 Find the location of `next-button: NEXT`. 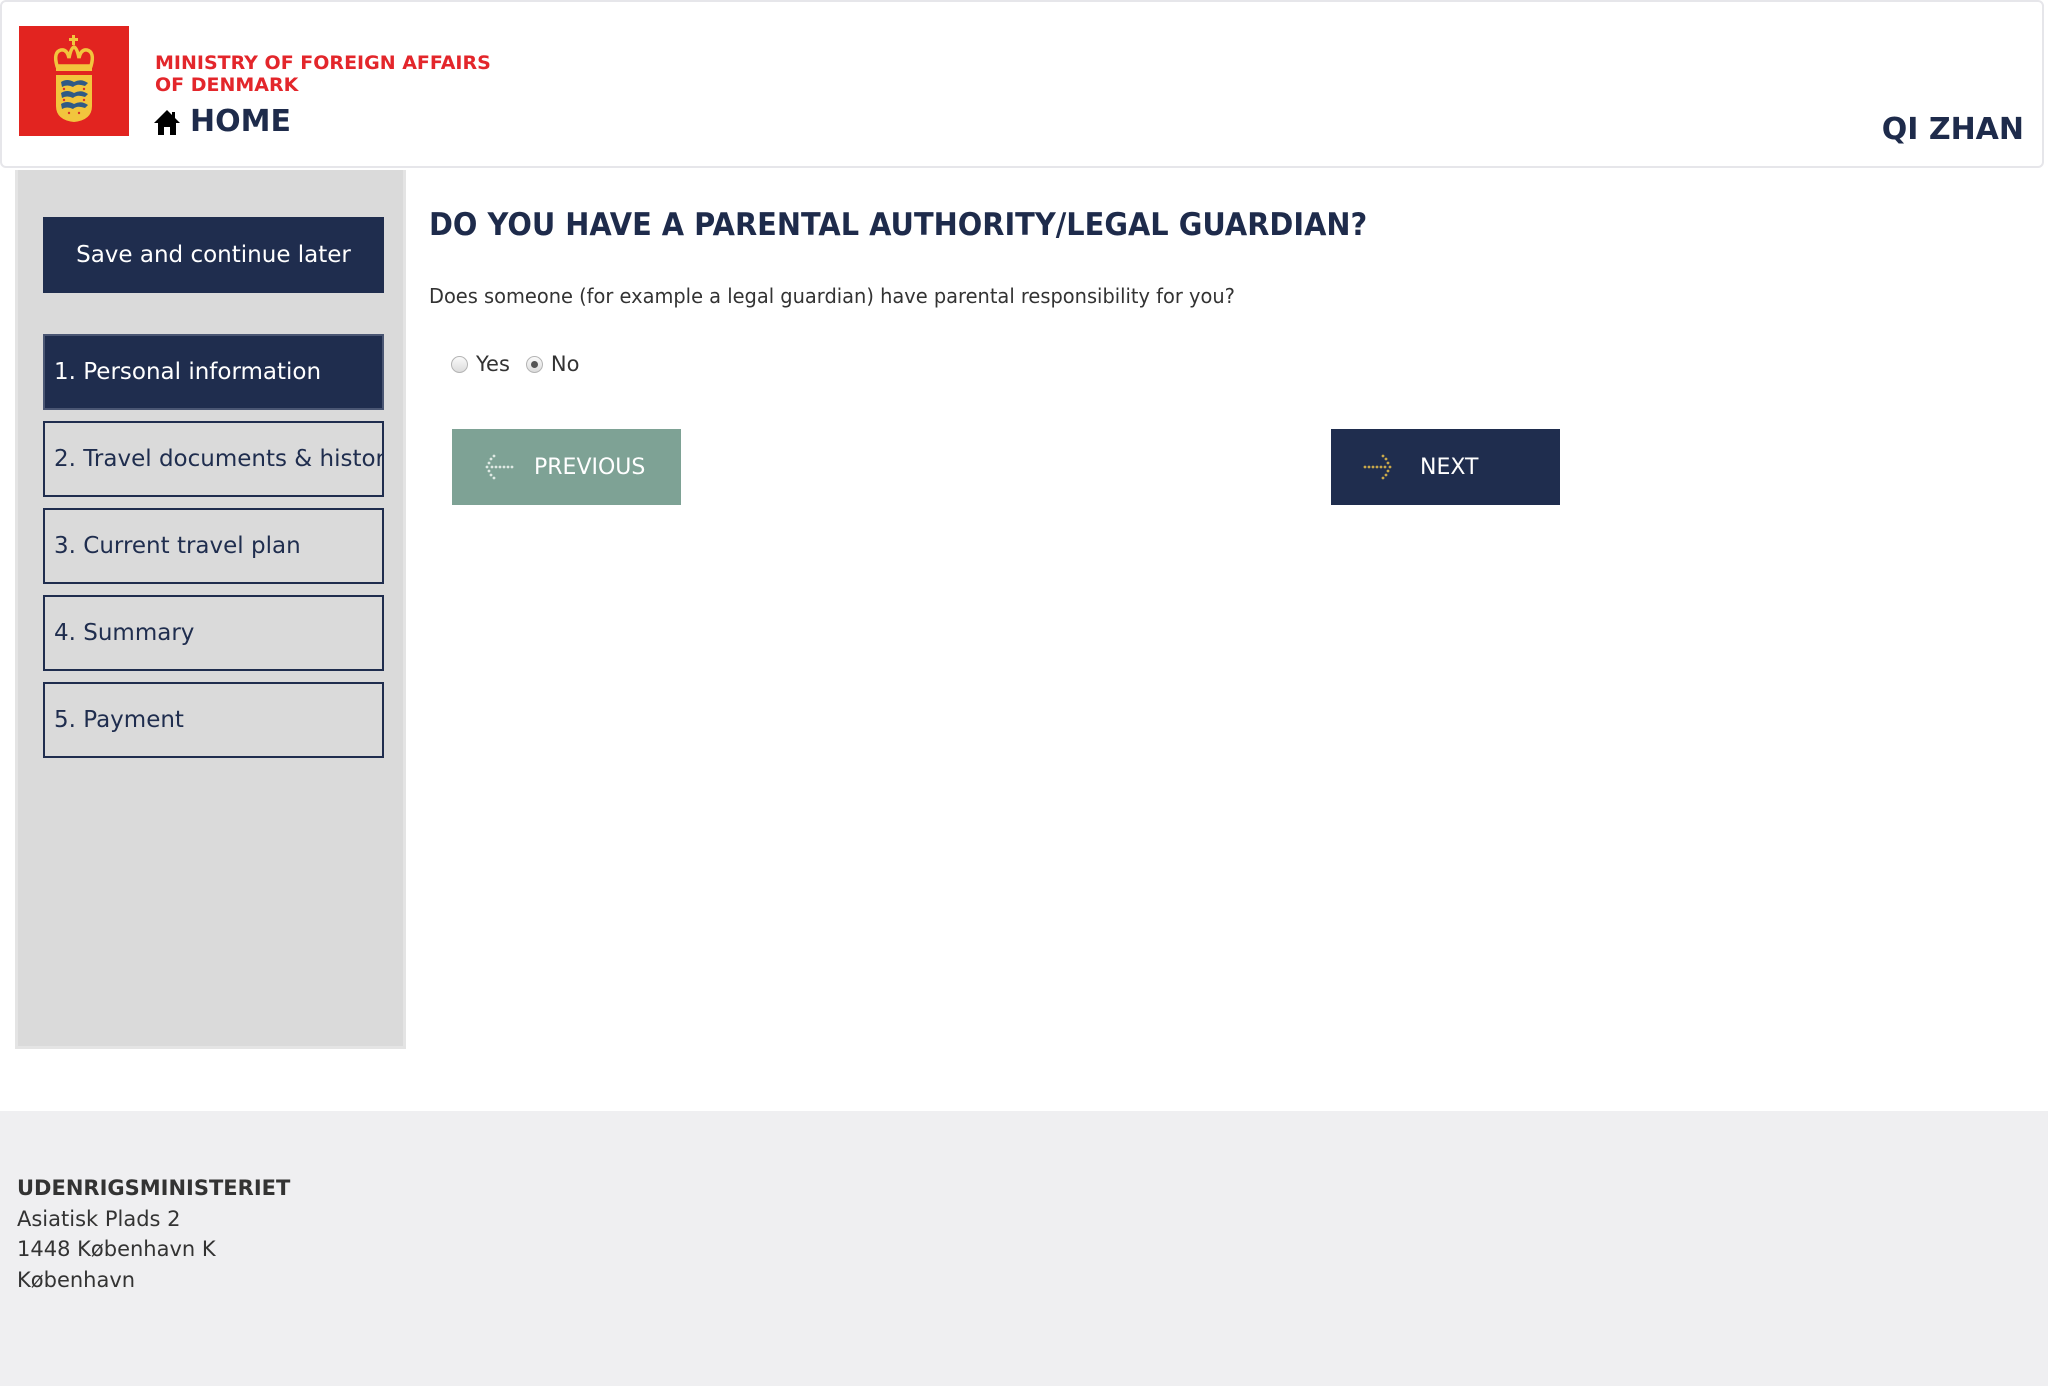

next-button: NEXT is located at coordinates (1445, 467).